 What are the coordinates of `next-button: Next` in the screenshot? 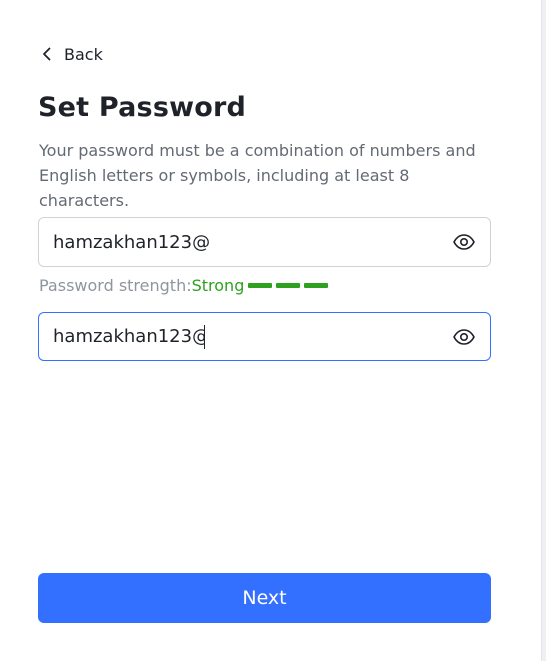 It's located at (264, 598).